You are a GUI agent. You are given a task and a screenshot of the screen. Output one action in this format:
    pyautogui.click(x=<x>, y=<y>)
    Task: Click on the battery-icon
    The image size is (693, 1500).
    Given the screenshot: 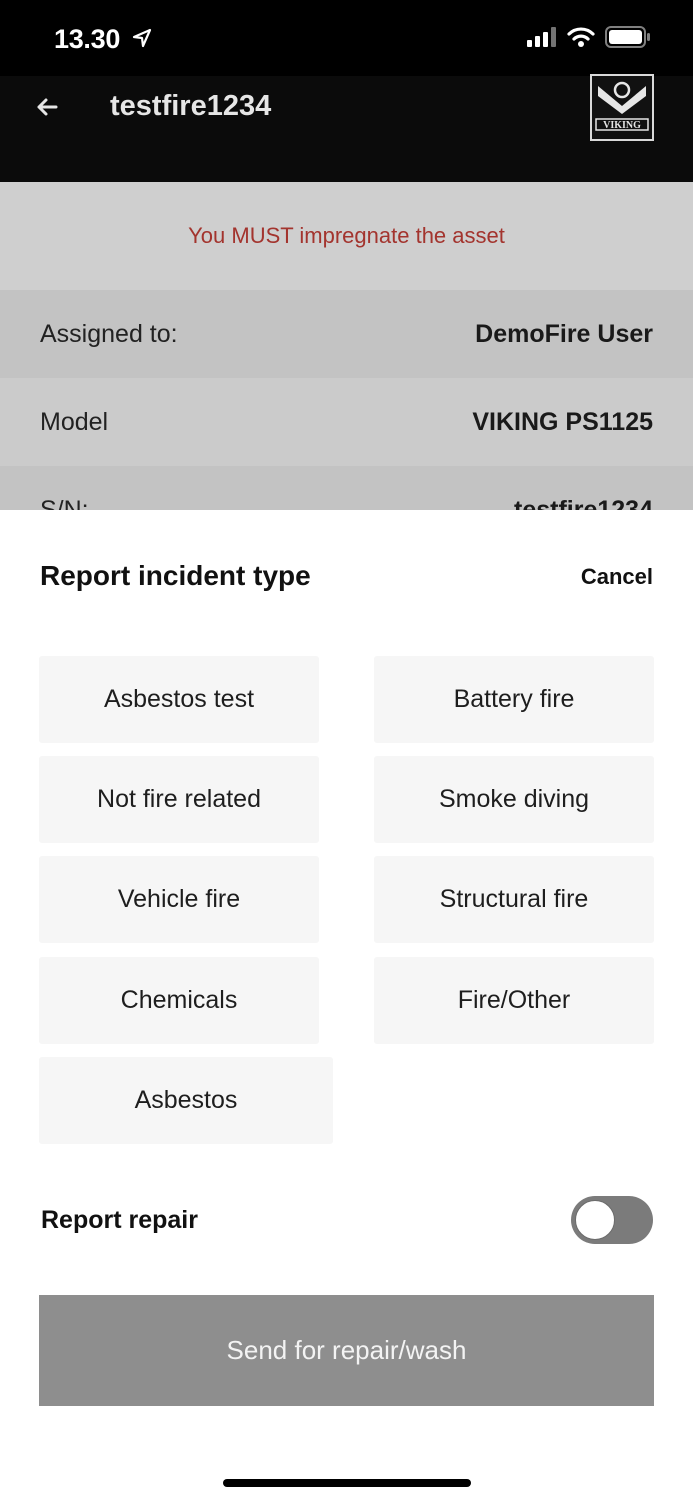 What is the action you would take?
    pyautogui.click(x=627, y=37)
    